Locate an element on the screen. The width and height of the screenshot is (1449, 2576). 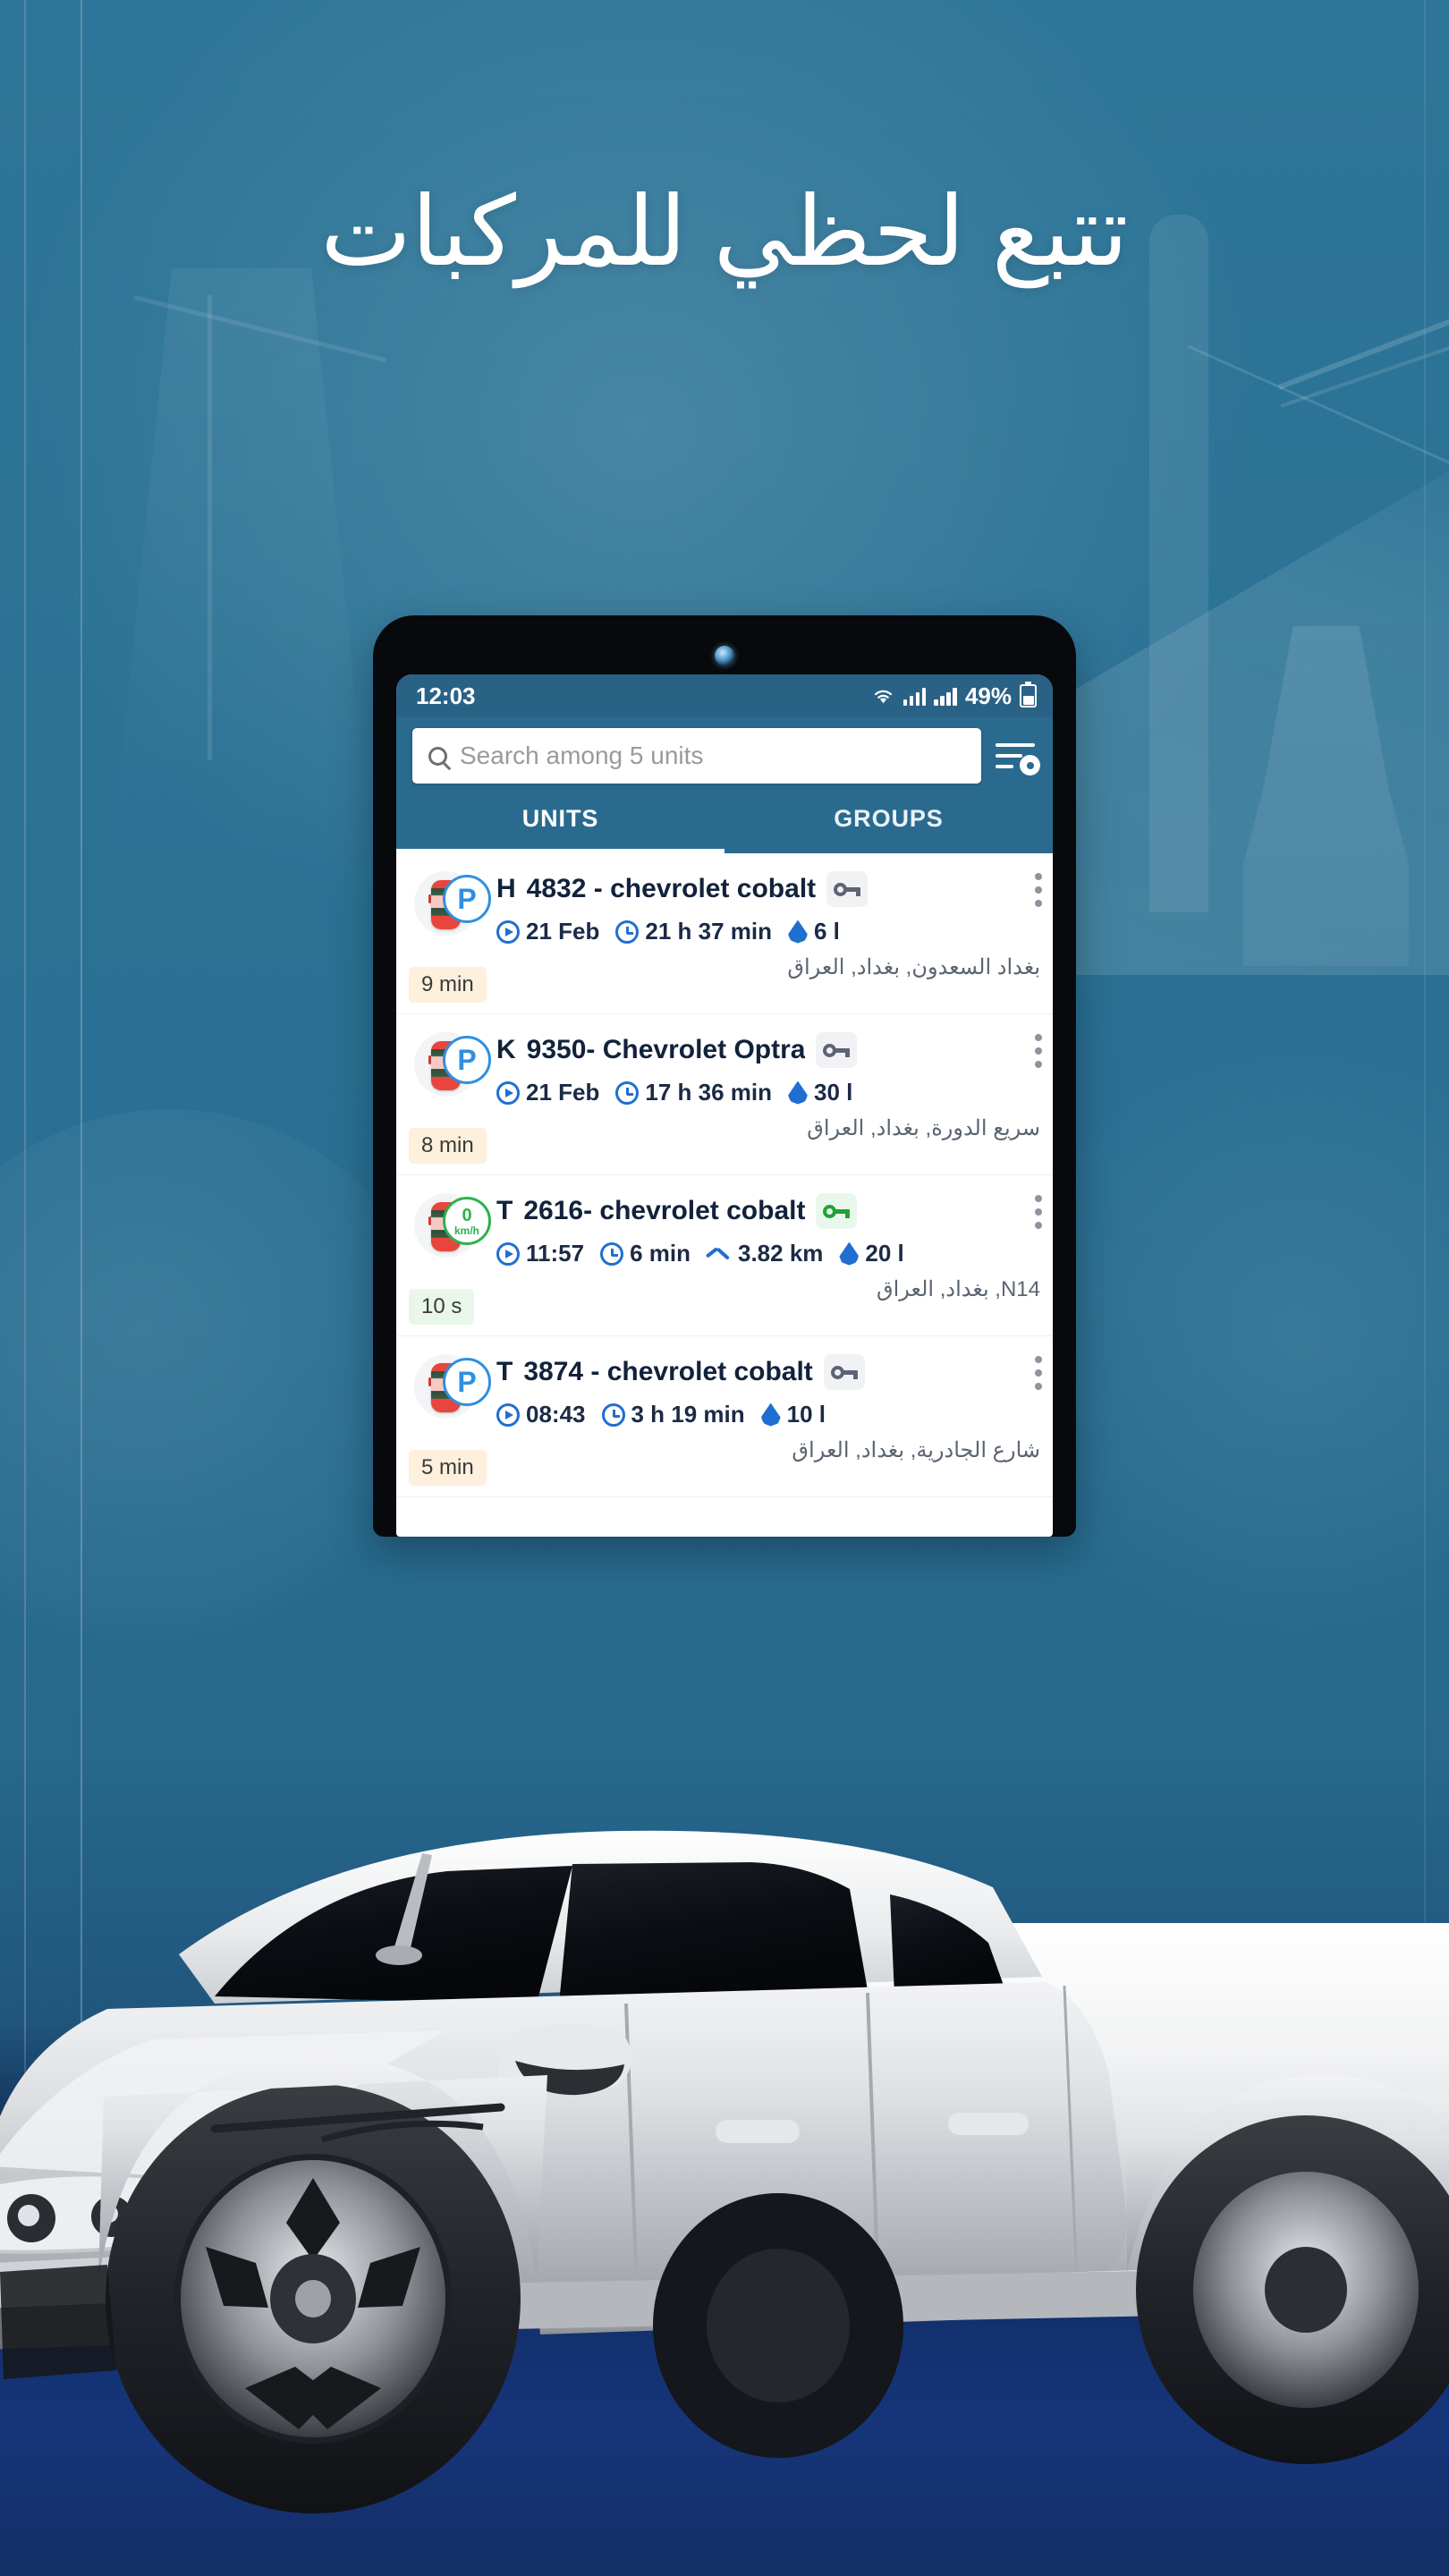
search-input: Search among 5 units is located at coordinates (696, 756).